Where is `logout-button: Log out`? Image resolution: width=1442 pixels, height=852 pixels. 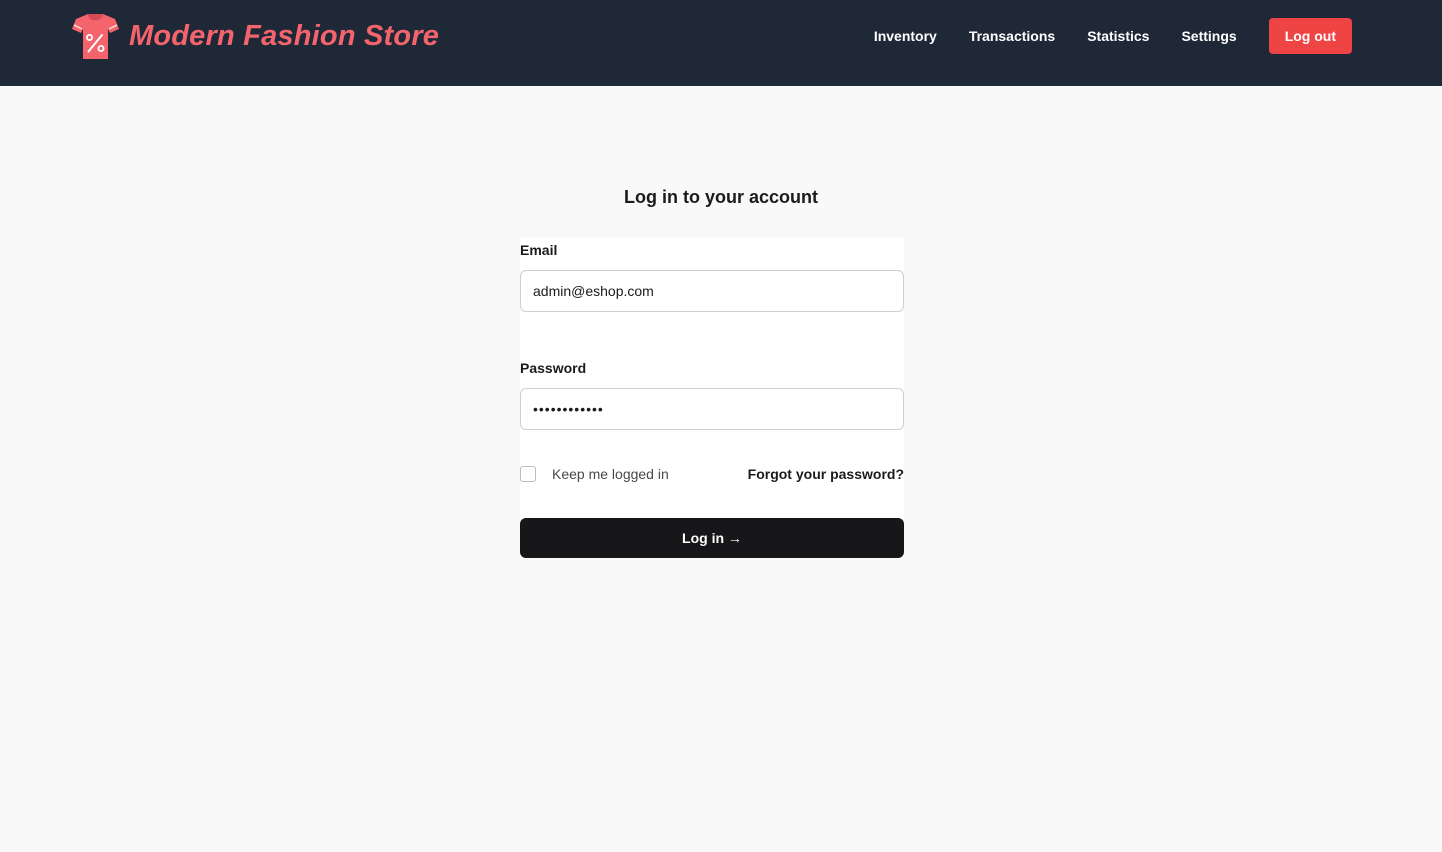
logout-button: Log out is located at coordinates (1310, 36).